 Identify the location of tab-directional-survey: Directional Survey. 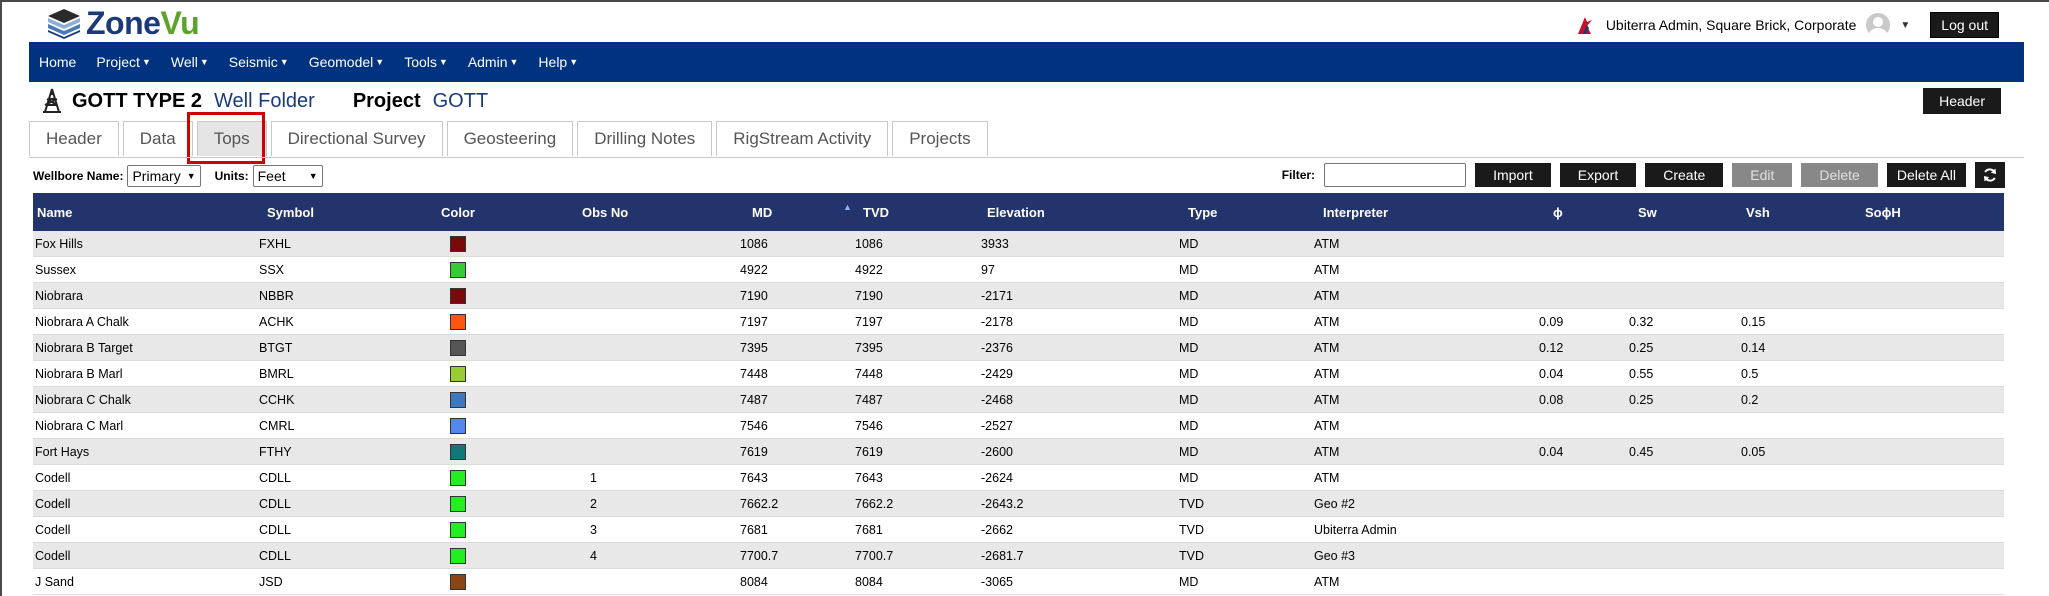
(356, 138).